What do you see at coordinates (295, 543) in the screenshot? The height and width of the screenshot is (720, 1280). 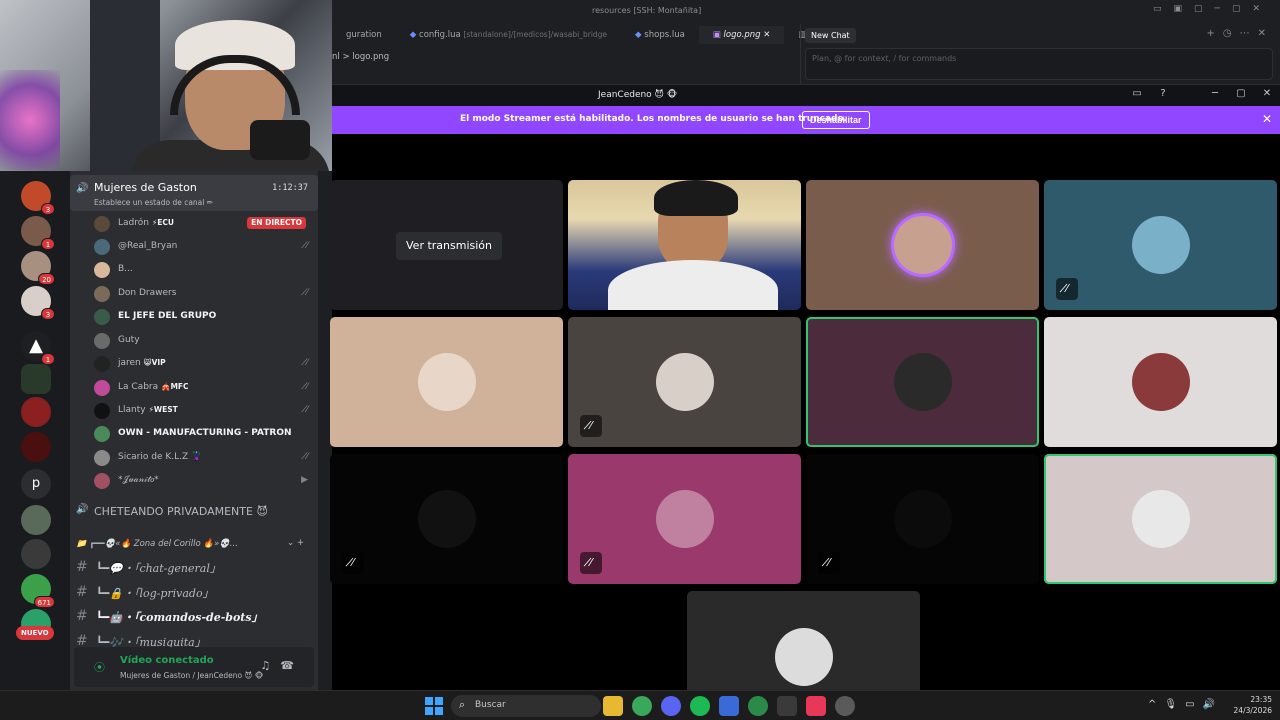 I see `add-channel-icon: ⌄ +` at bounding box center [295, 543].